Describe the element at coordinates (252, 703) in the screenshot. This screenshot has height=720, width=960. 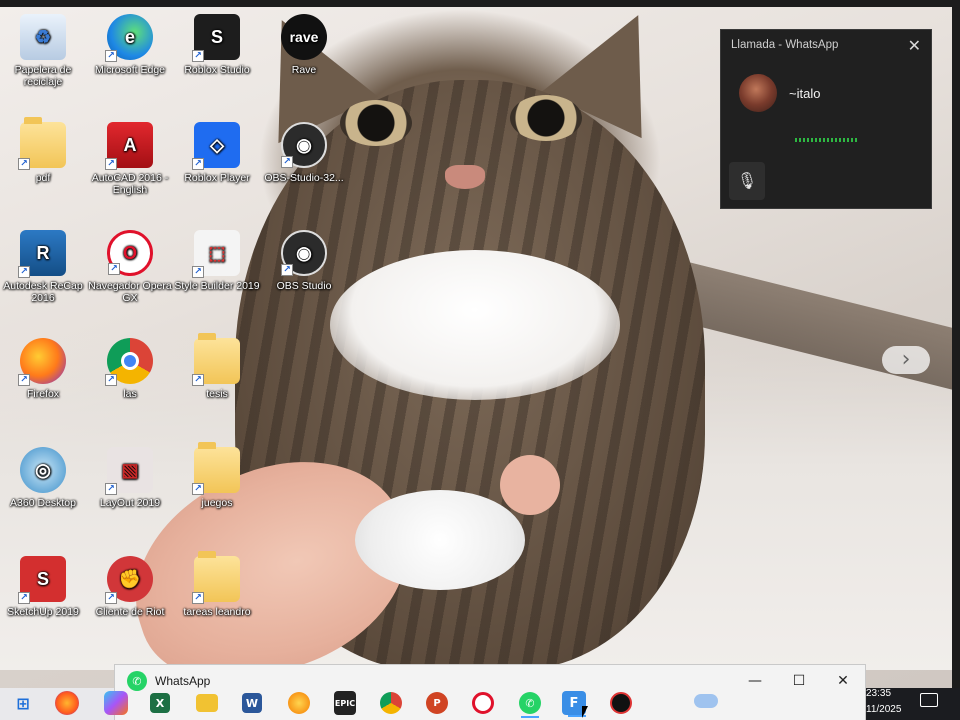
I see `word-icon: W` at that location.